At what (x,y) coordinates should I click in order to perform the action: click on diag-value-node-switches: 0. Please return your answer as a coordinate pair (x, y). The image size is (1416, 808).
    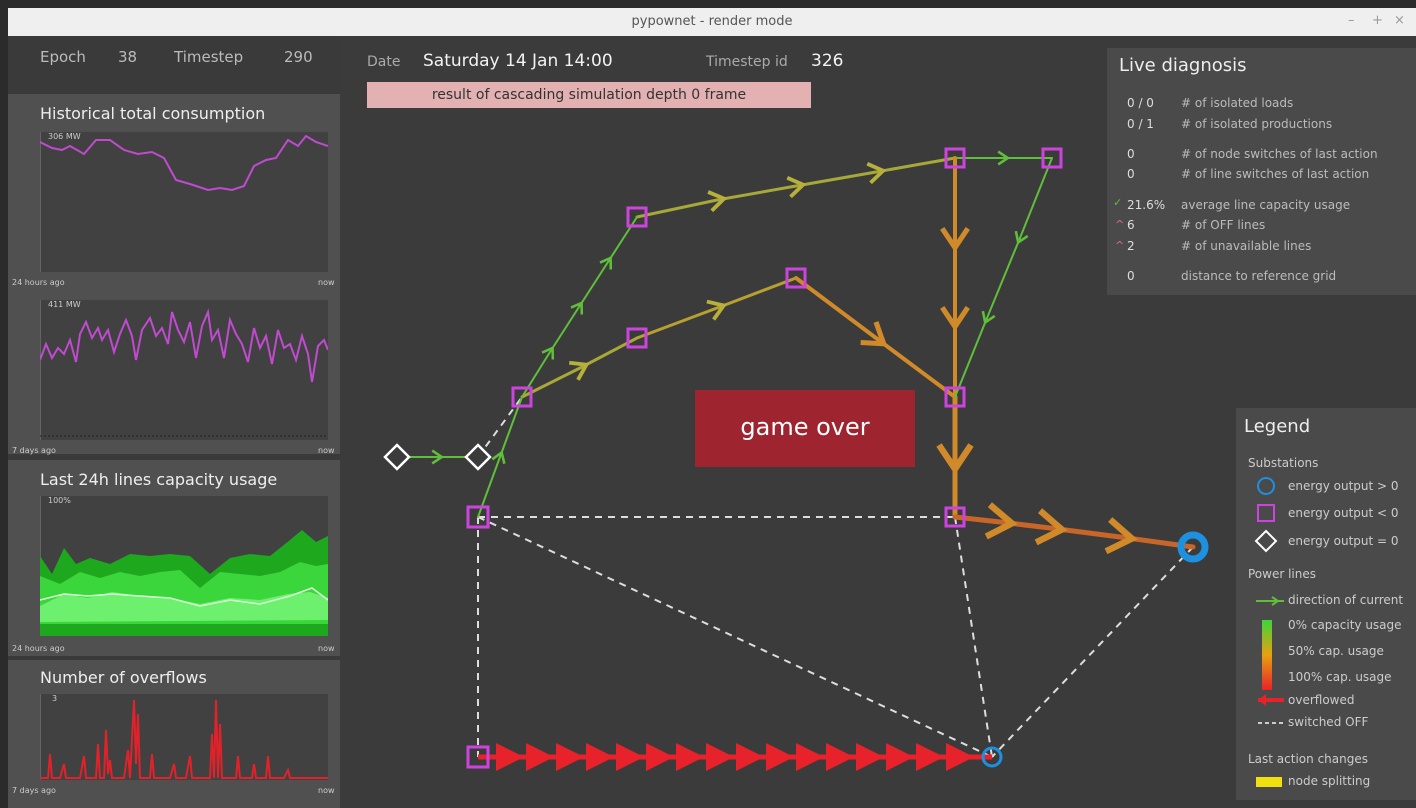
    Looking at the image, I should click on (1131, 154).